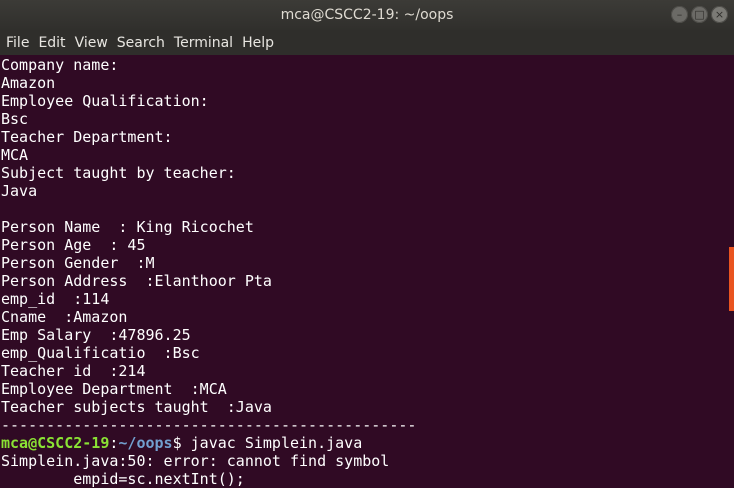 The width and height of the screenshot is (734, 488). I want to click on menu-file: File, so click(17, 43).